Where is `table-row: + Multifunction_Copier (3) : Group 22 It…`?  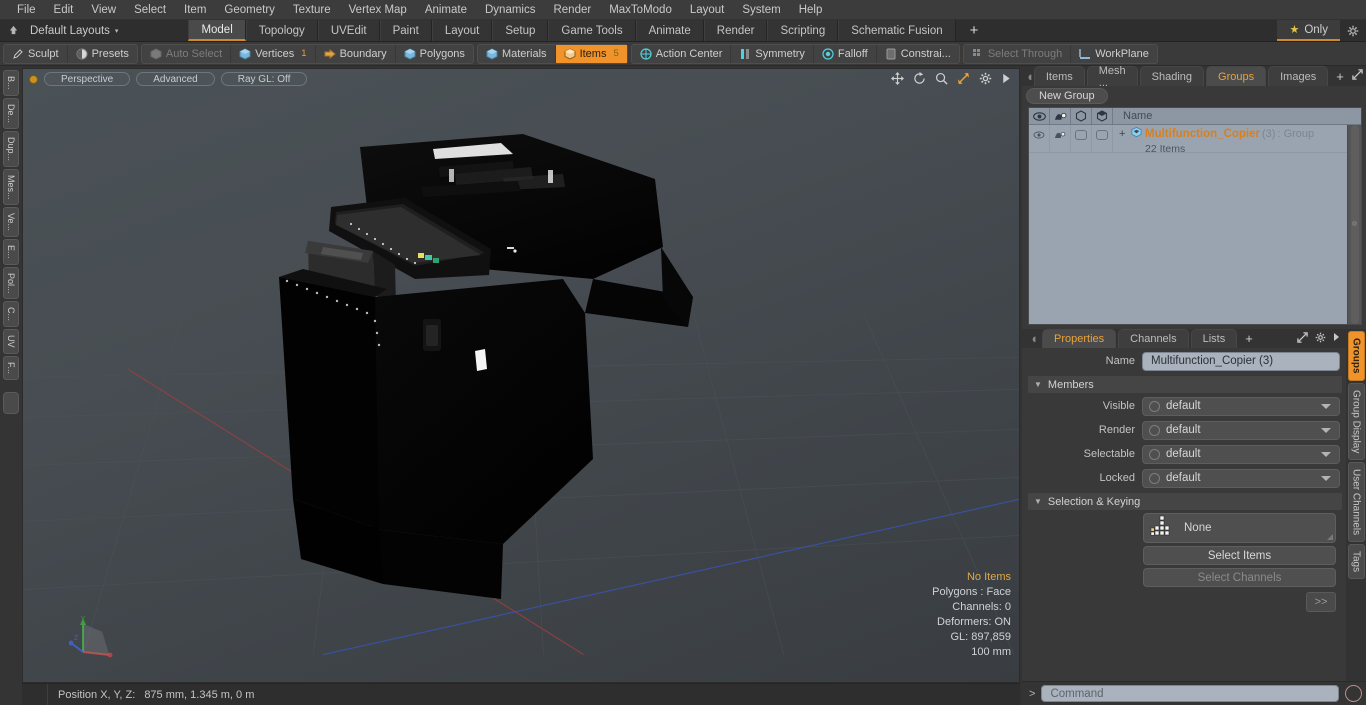
table-row: + Multifunction_Copier (3) : Group 22 It… is located at coordinates (1188, 140).